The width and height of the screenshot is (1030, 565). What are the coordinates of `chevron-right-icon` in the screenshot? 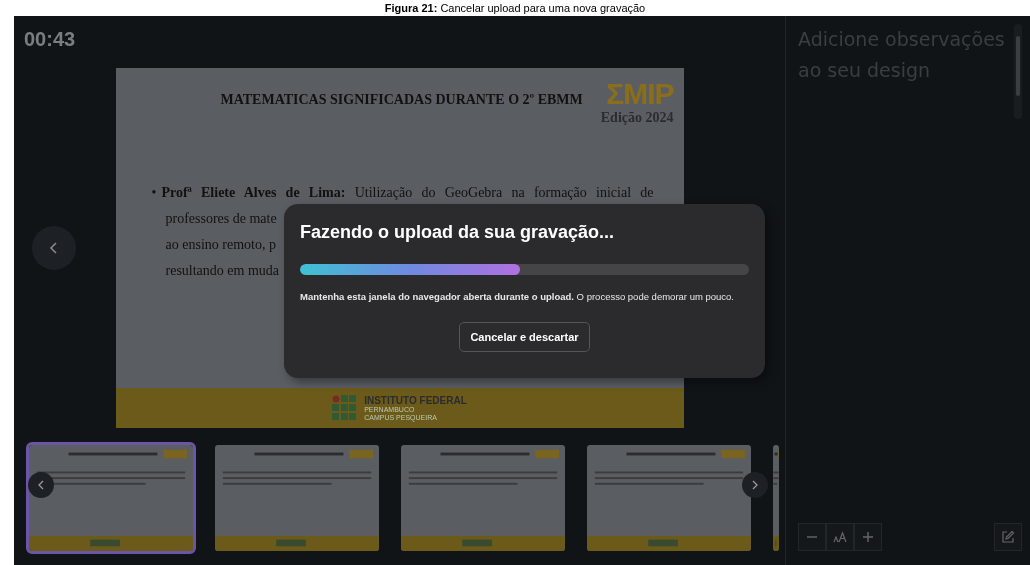 It's located at (755, 485).